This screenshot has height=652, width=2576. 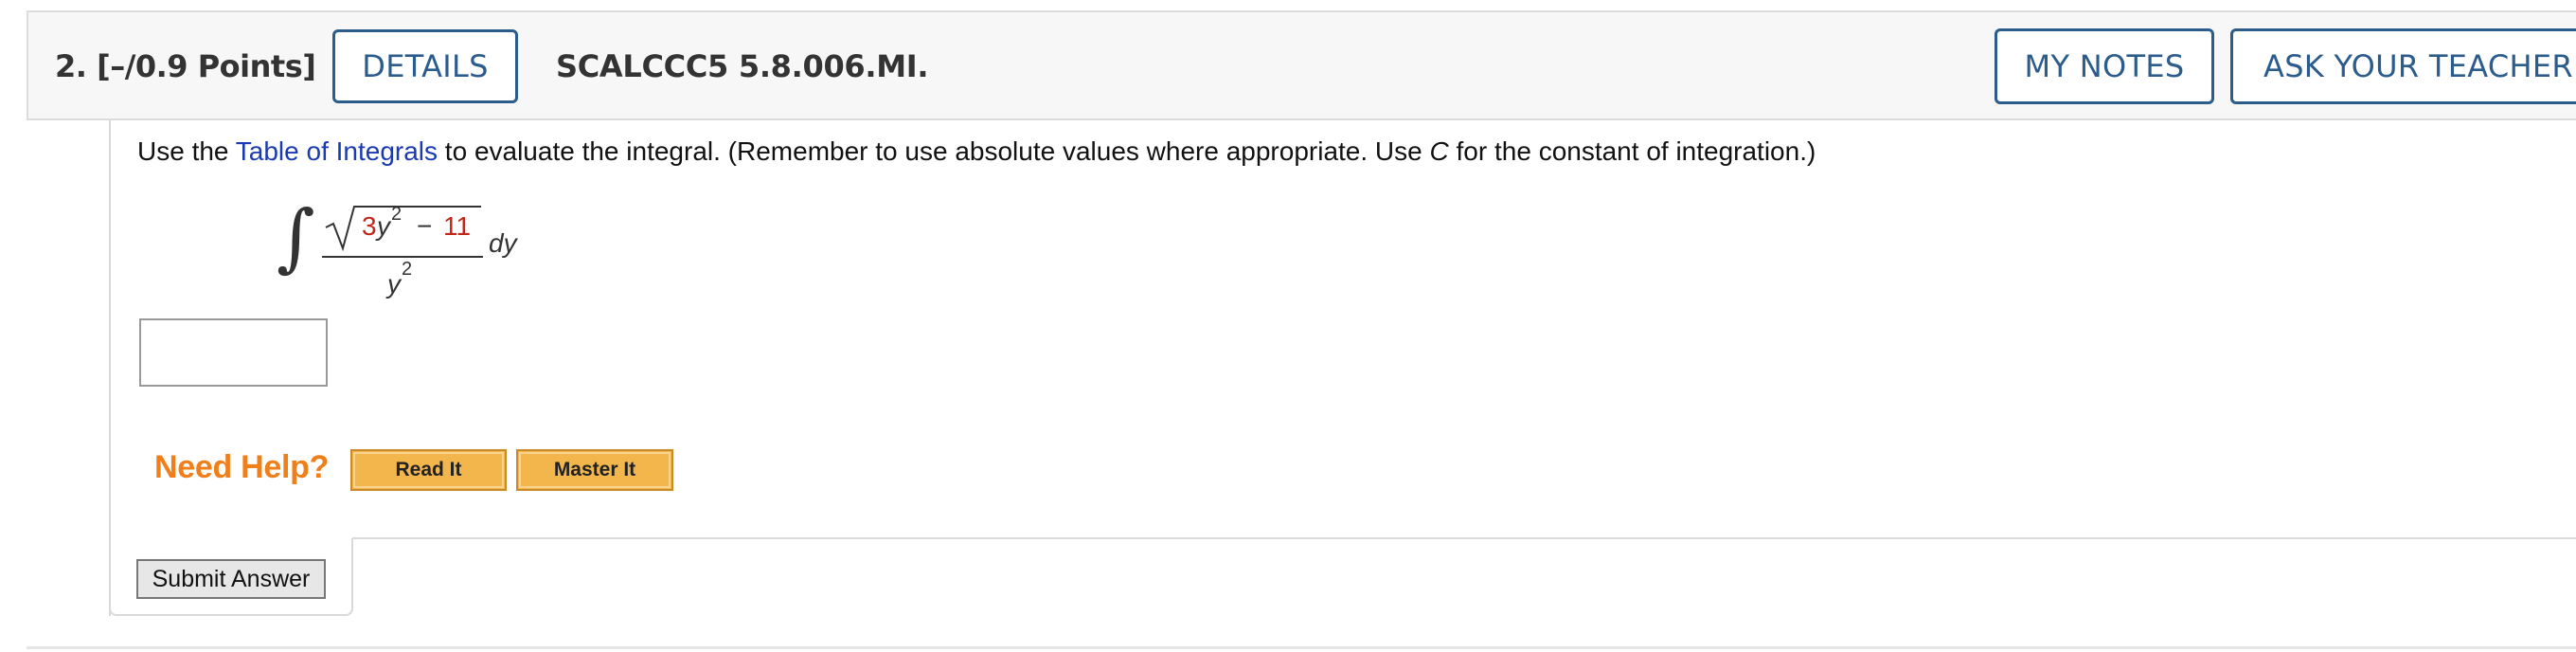 What do you see at coordinates (383, 226) in the screenshot?
I see `numerator-variable: y` at bounding box center [383, 226].